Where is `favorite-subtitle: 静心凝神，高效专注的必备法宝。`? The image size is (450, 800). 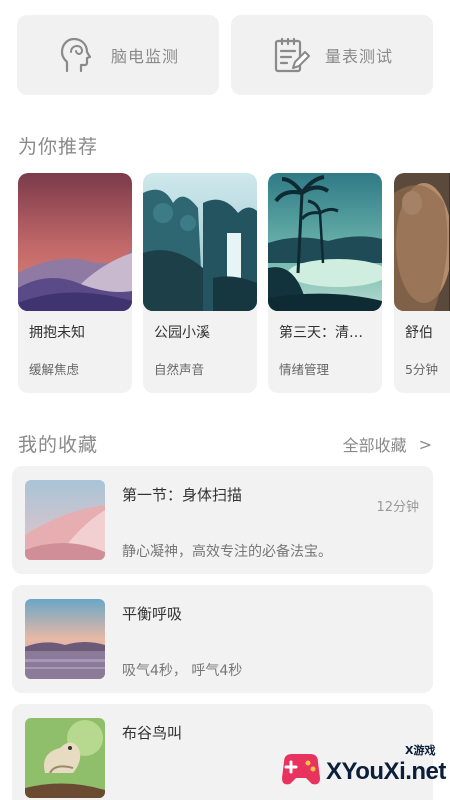
favorite-subtitle: 静心凝神，高效专注的必备法宝。 is located at coordinates (227, 552).